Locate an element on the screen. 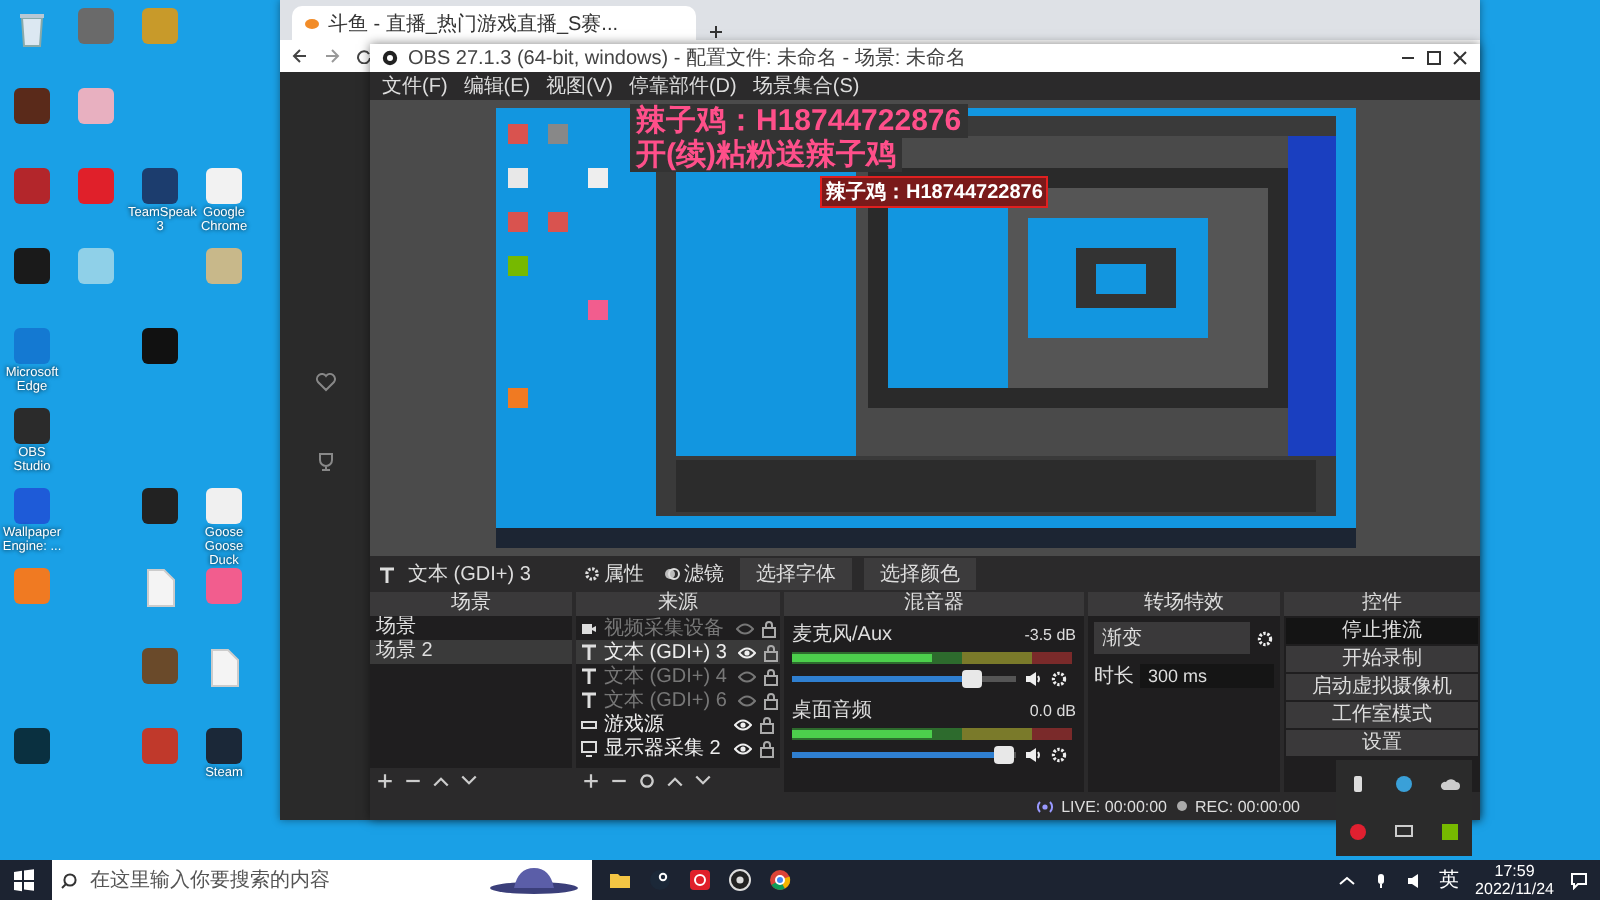  heart-icon is located at coordinates (325, 382).